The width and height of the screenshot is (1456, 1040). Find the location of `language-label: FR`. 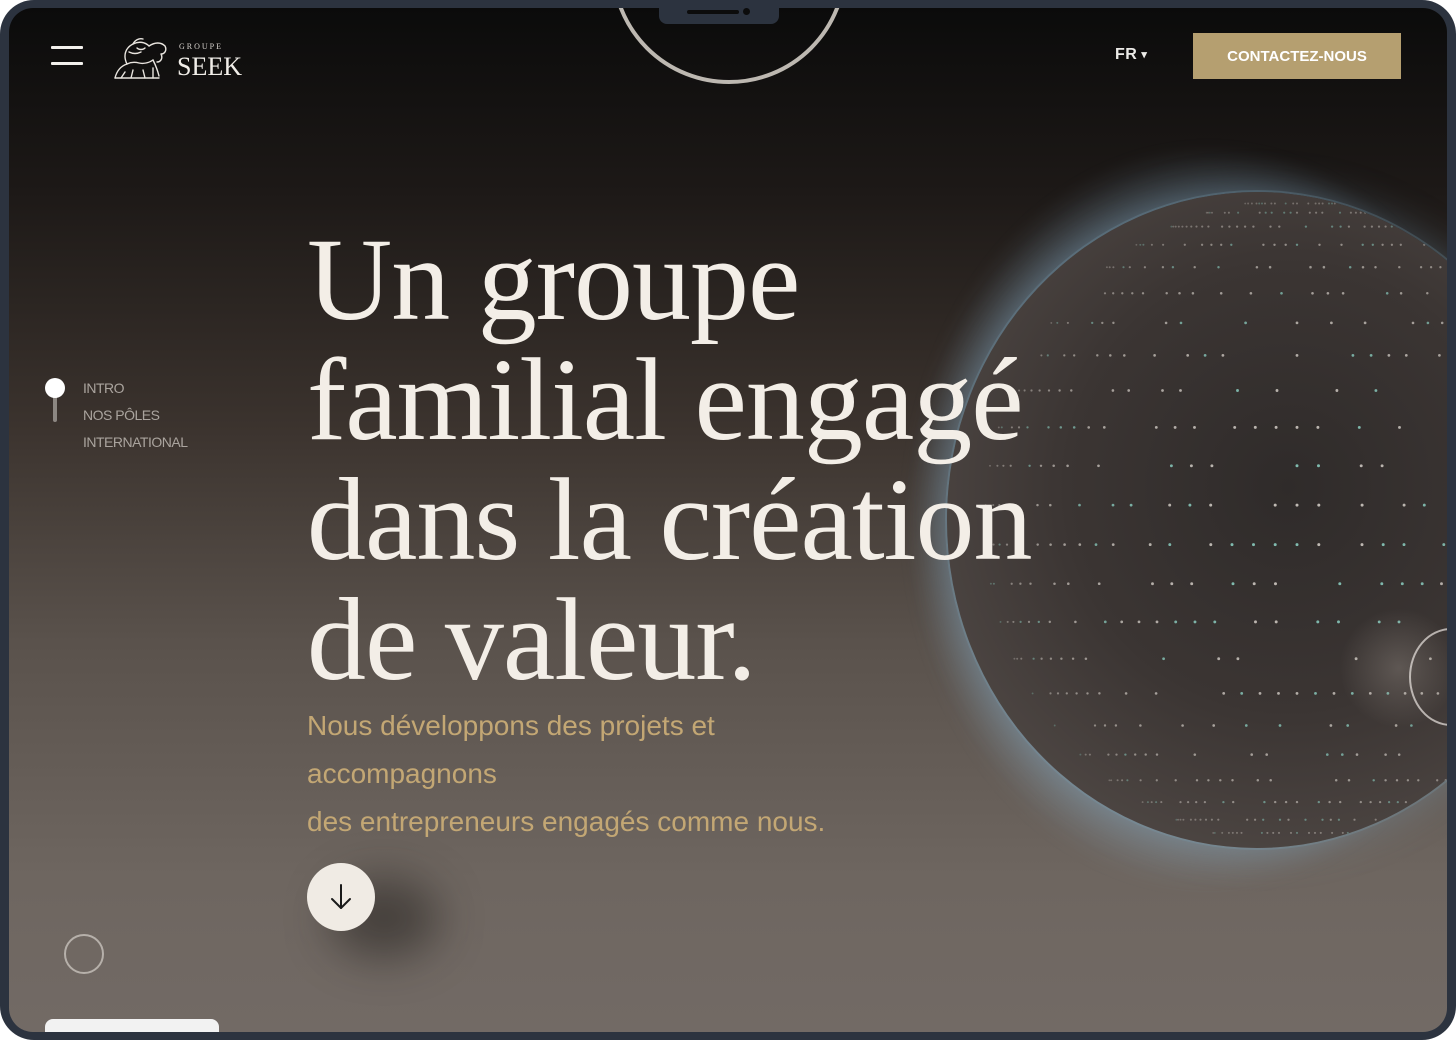

language-label: FR is located at coordinates (1126, 54).